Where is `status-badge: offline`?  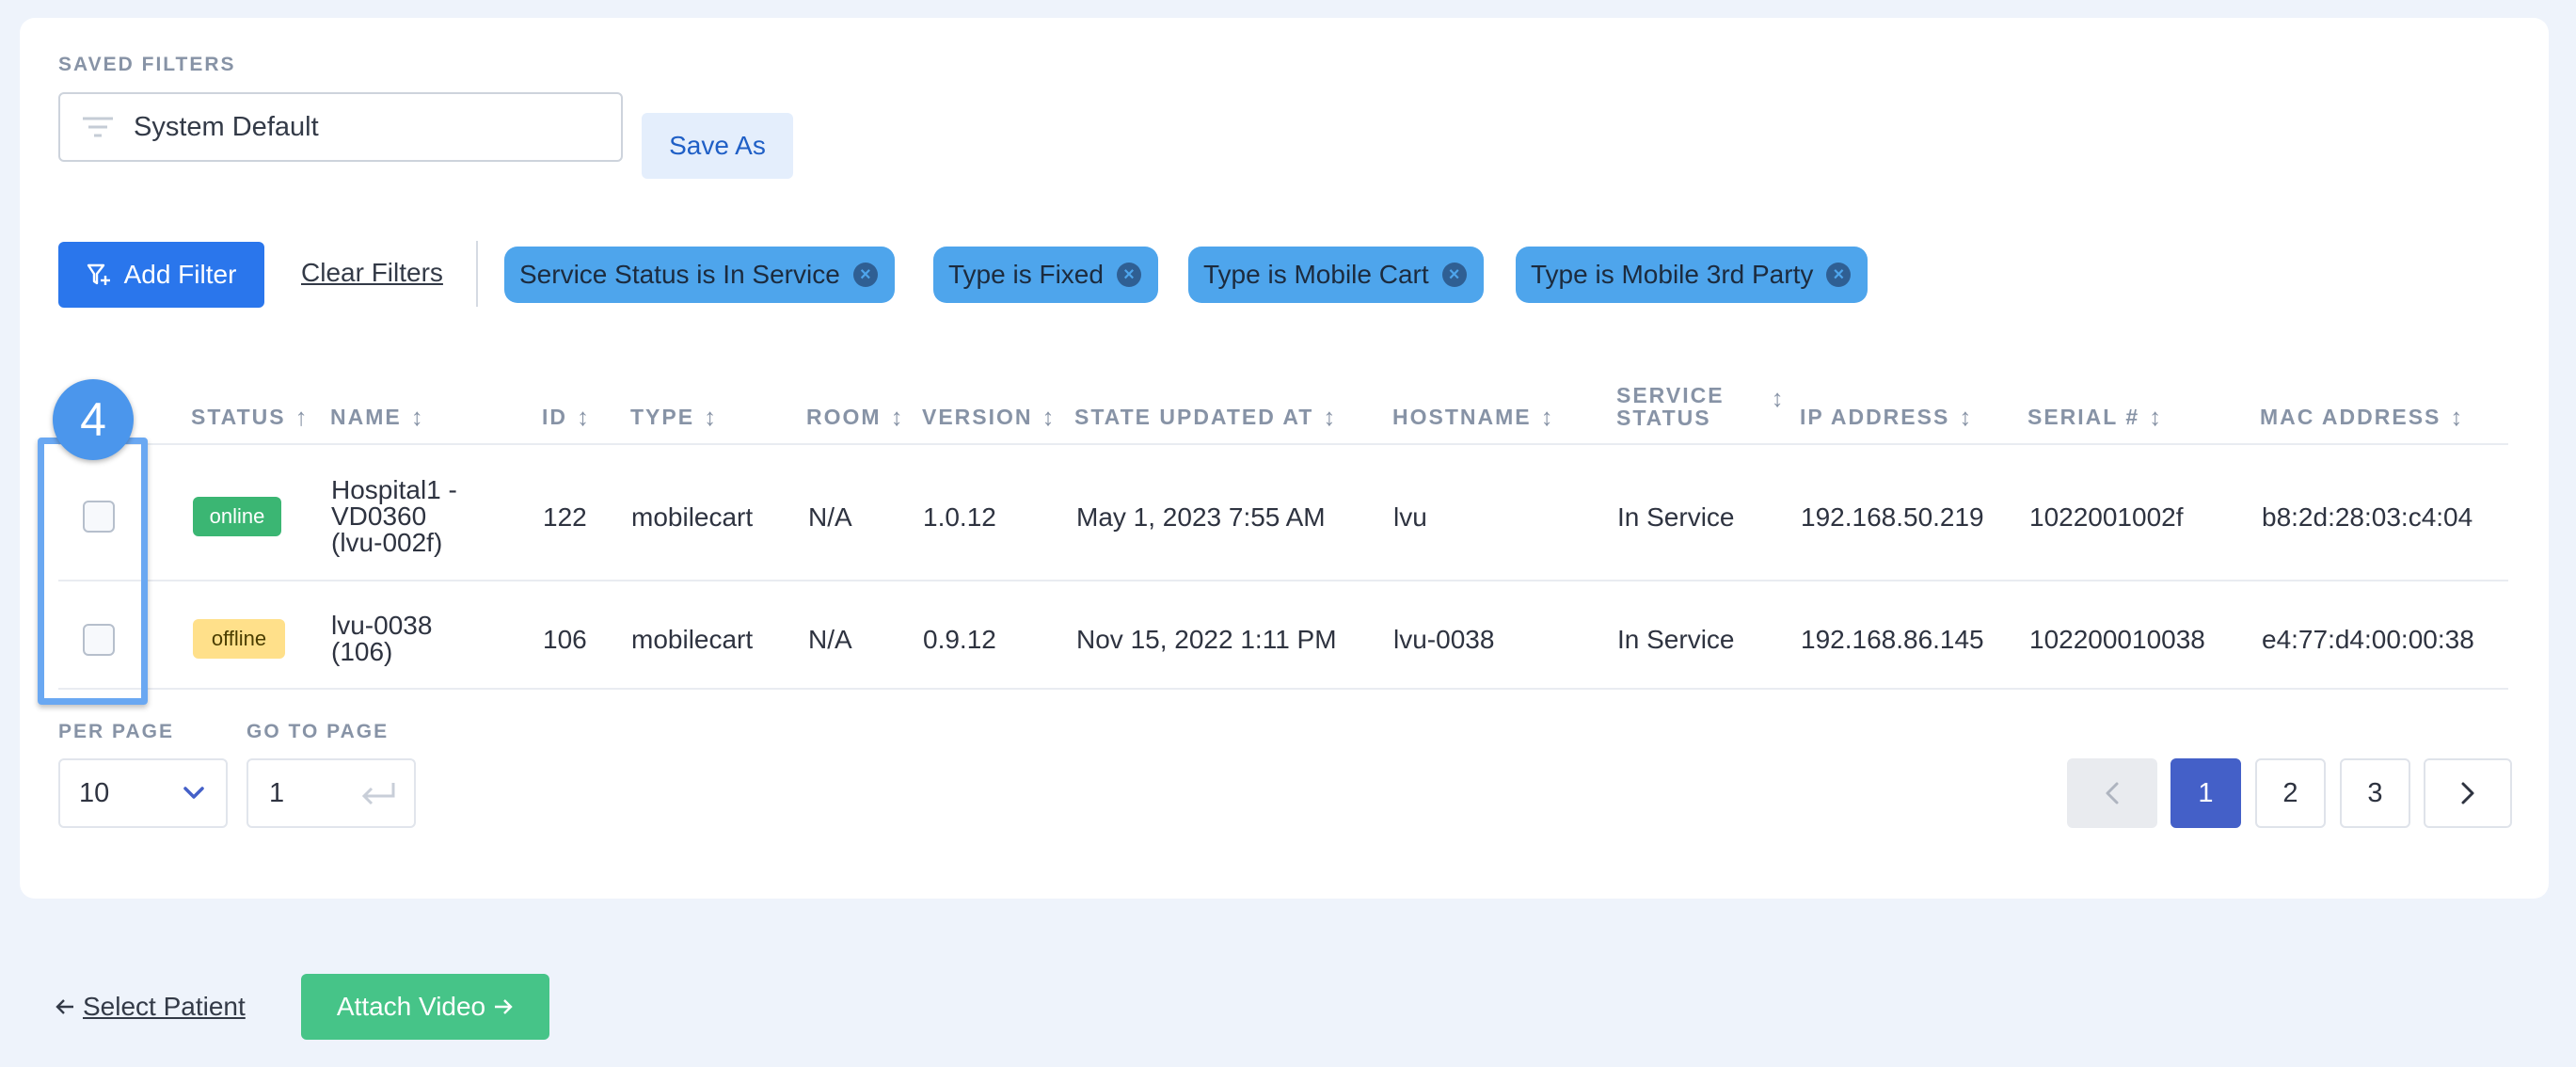
status-badge: offline is located at coordinates (239, 639).